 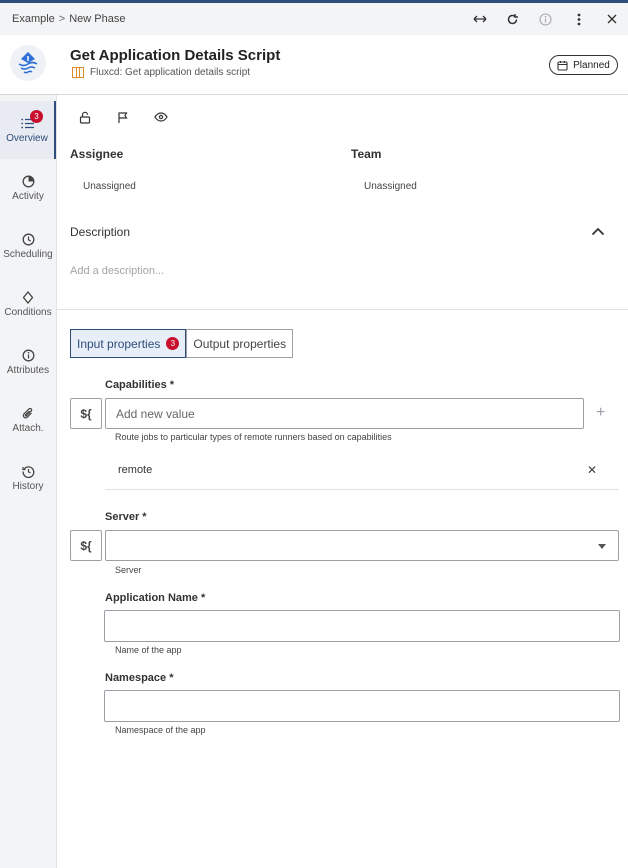 What do you see at coordinates (86, 545) in the screenshot?
I see `server-variable-button: ${` at bounding box center [86, 545].